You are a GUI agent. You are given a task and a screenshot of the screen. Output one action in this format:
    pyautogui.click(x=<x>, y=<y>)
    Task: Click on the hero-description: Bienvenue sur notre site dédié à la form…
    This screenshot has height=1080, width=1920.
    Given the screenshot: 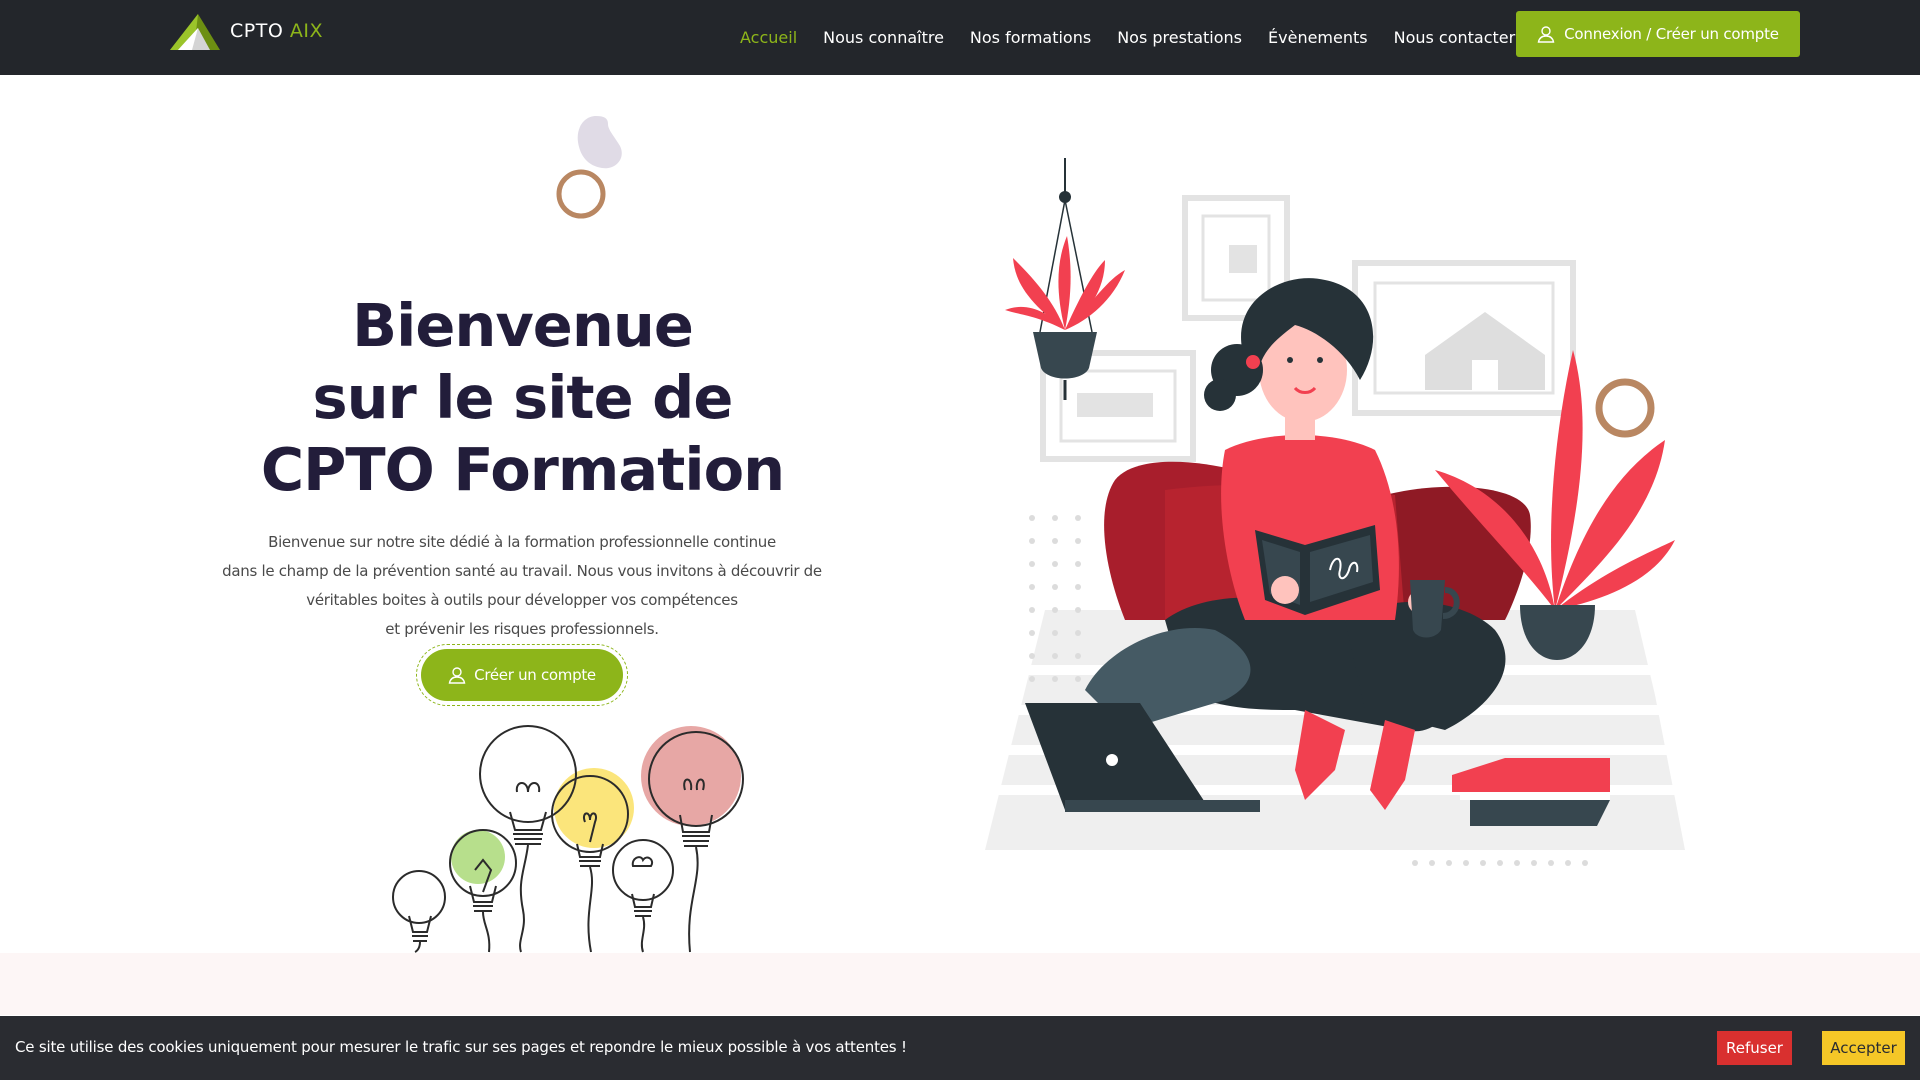 What is the action you would take?
    pyautogui.click(x=522, y=586)
    